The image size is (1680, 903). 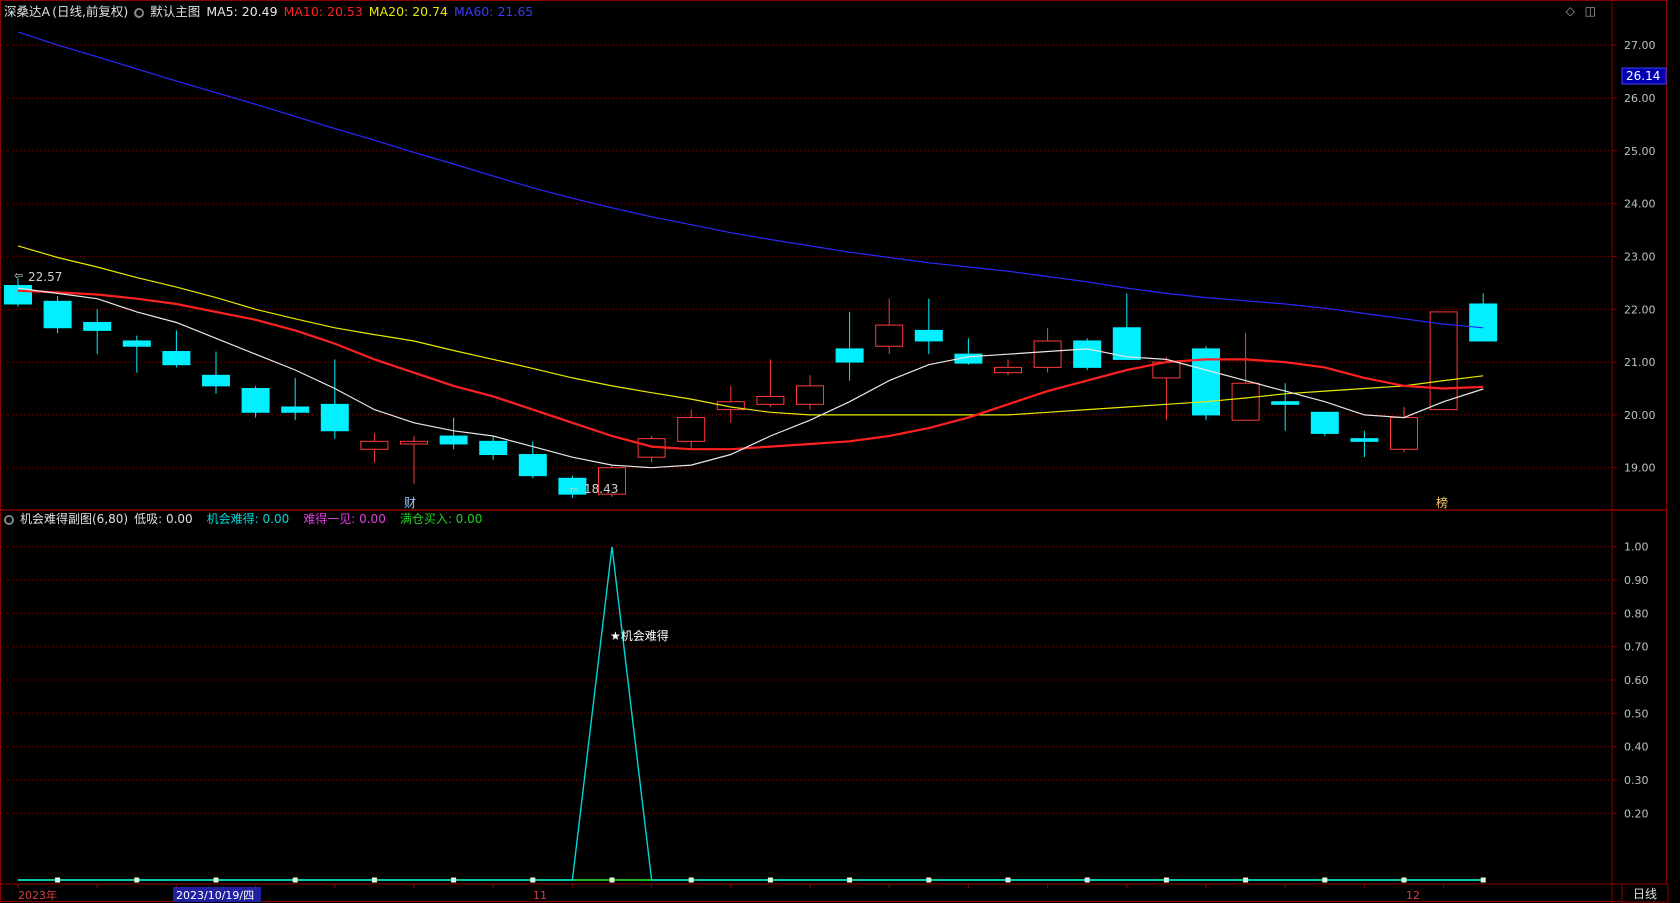 I want to click on high-price-label: 22.57, so click(x=45, y=277).